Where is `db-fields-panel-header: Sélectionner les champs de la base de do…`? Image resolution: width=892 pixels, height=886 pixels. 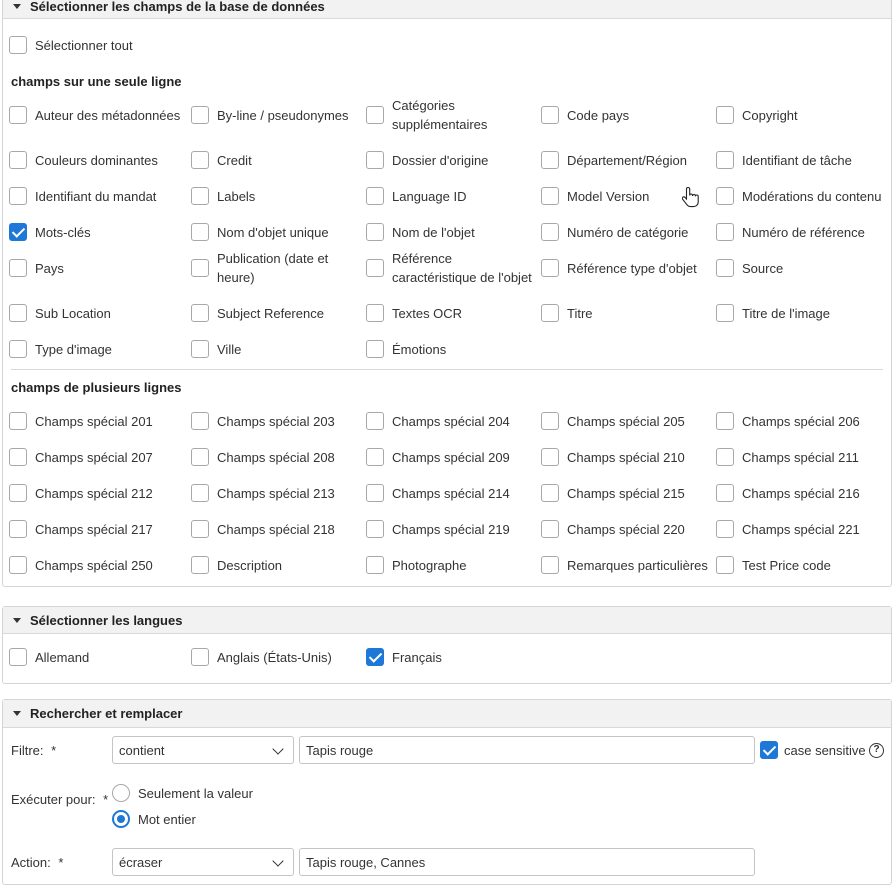 db-fields-panel-header: Sélectionner les champs de la base de do… is located at coordinates (447, 9).